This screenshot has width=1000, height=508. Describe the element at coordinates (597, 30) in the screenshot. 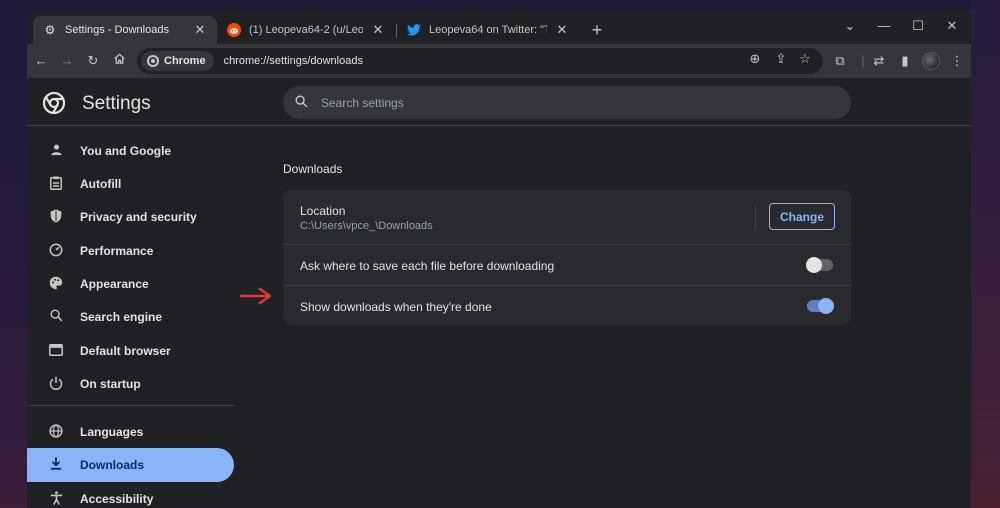

I see `new-tab-button: +` at that location.